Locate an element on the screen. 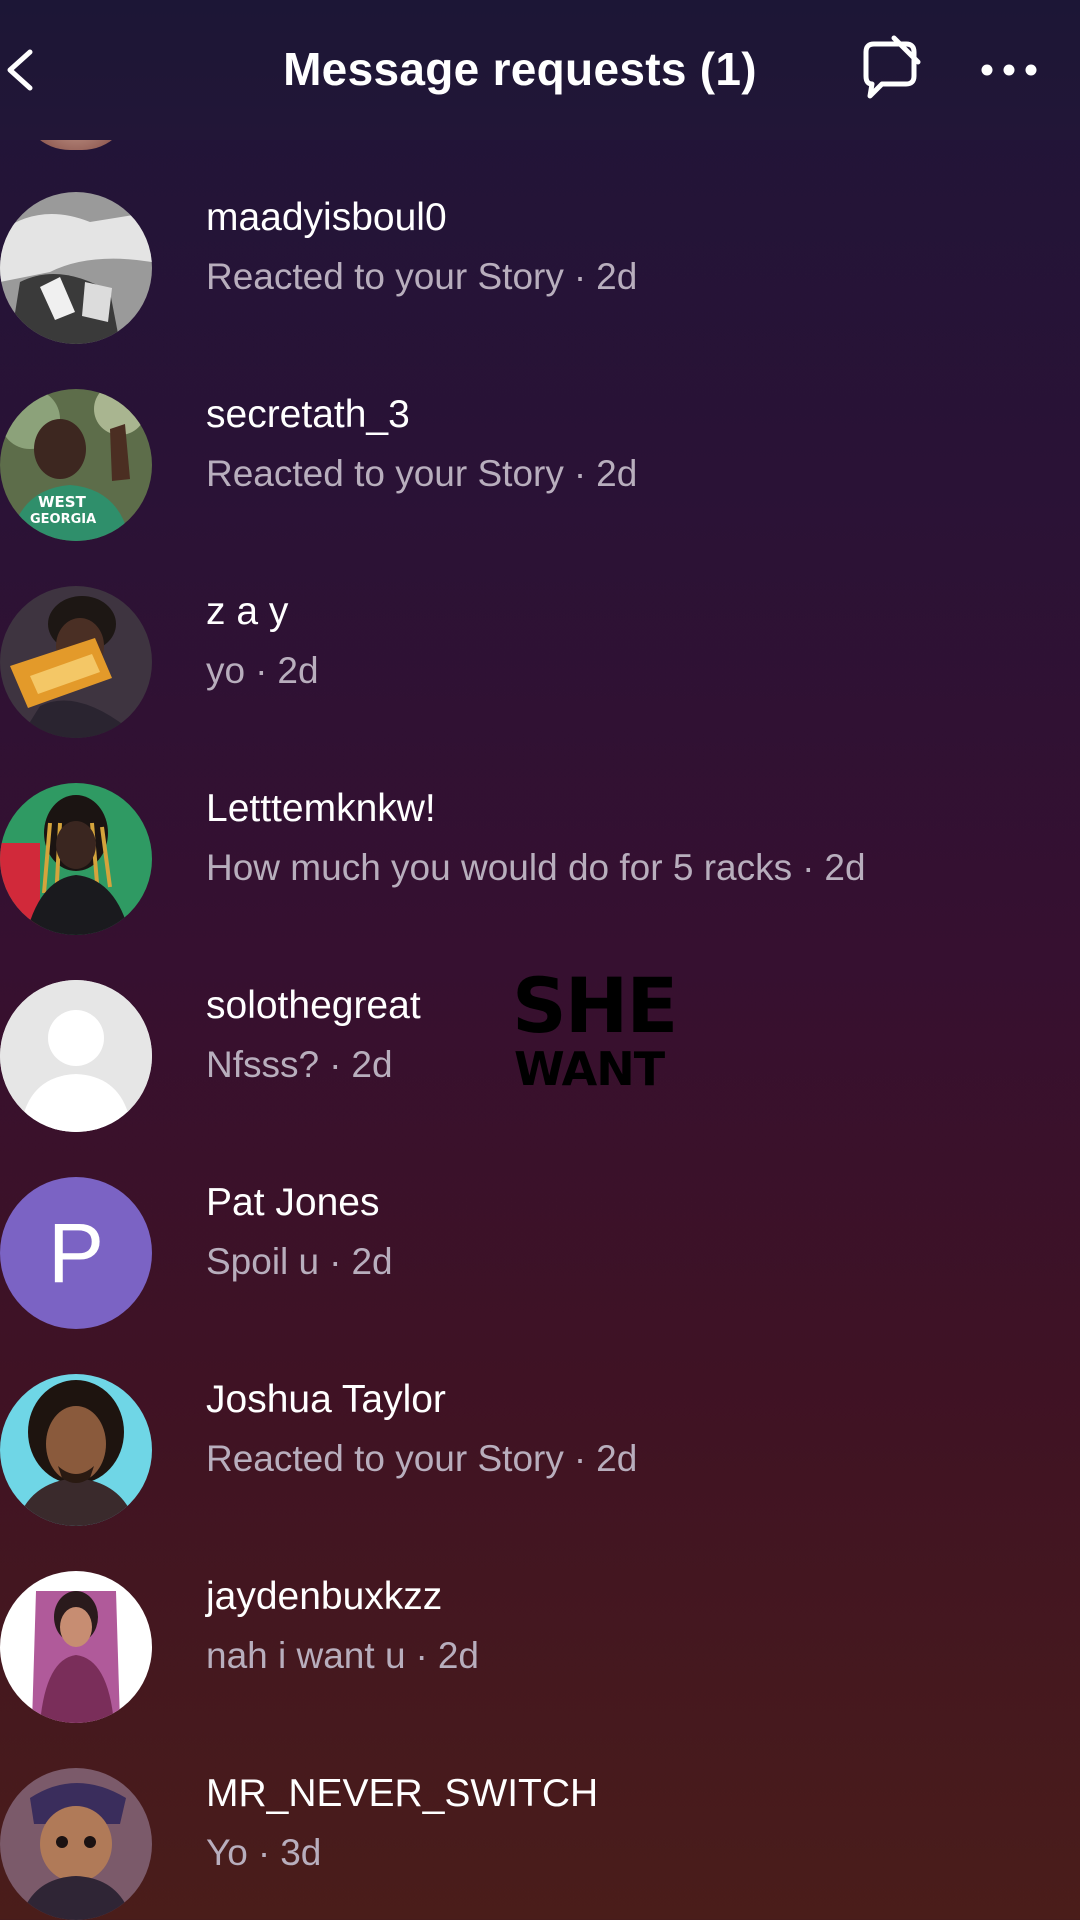  request-row-maadyisboul0: maadyisboul0 Reacted to your Story · 2d is located at coordinates (540, 268).